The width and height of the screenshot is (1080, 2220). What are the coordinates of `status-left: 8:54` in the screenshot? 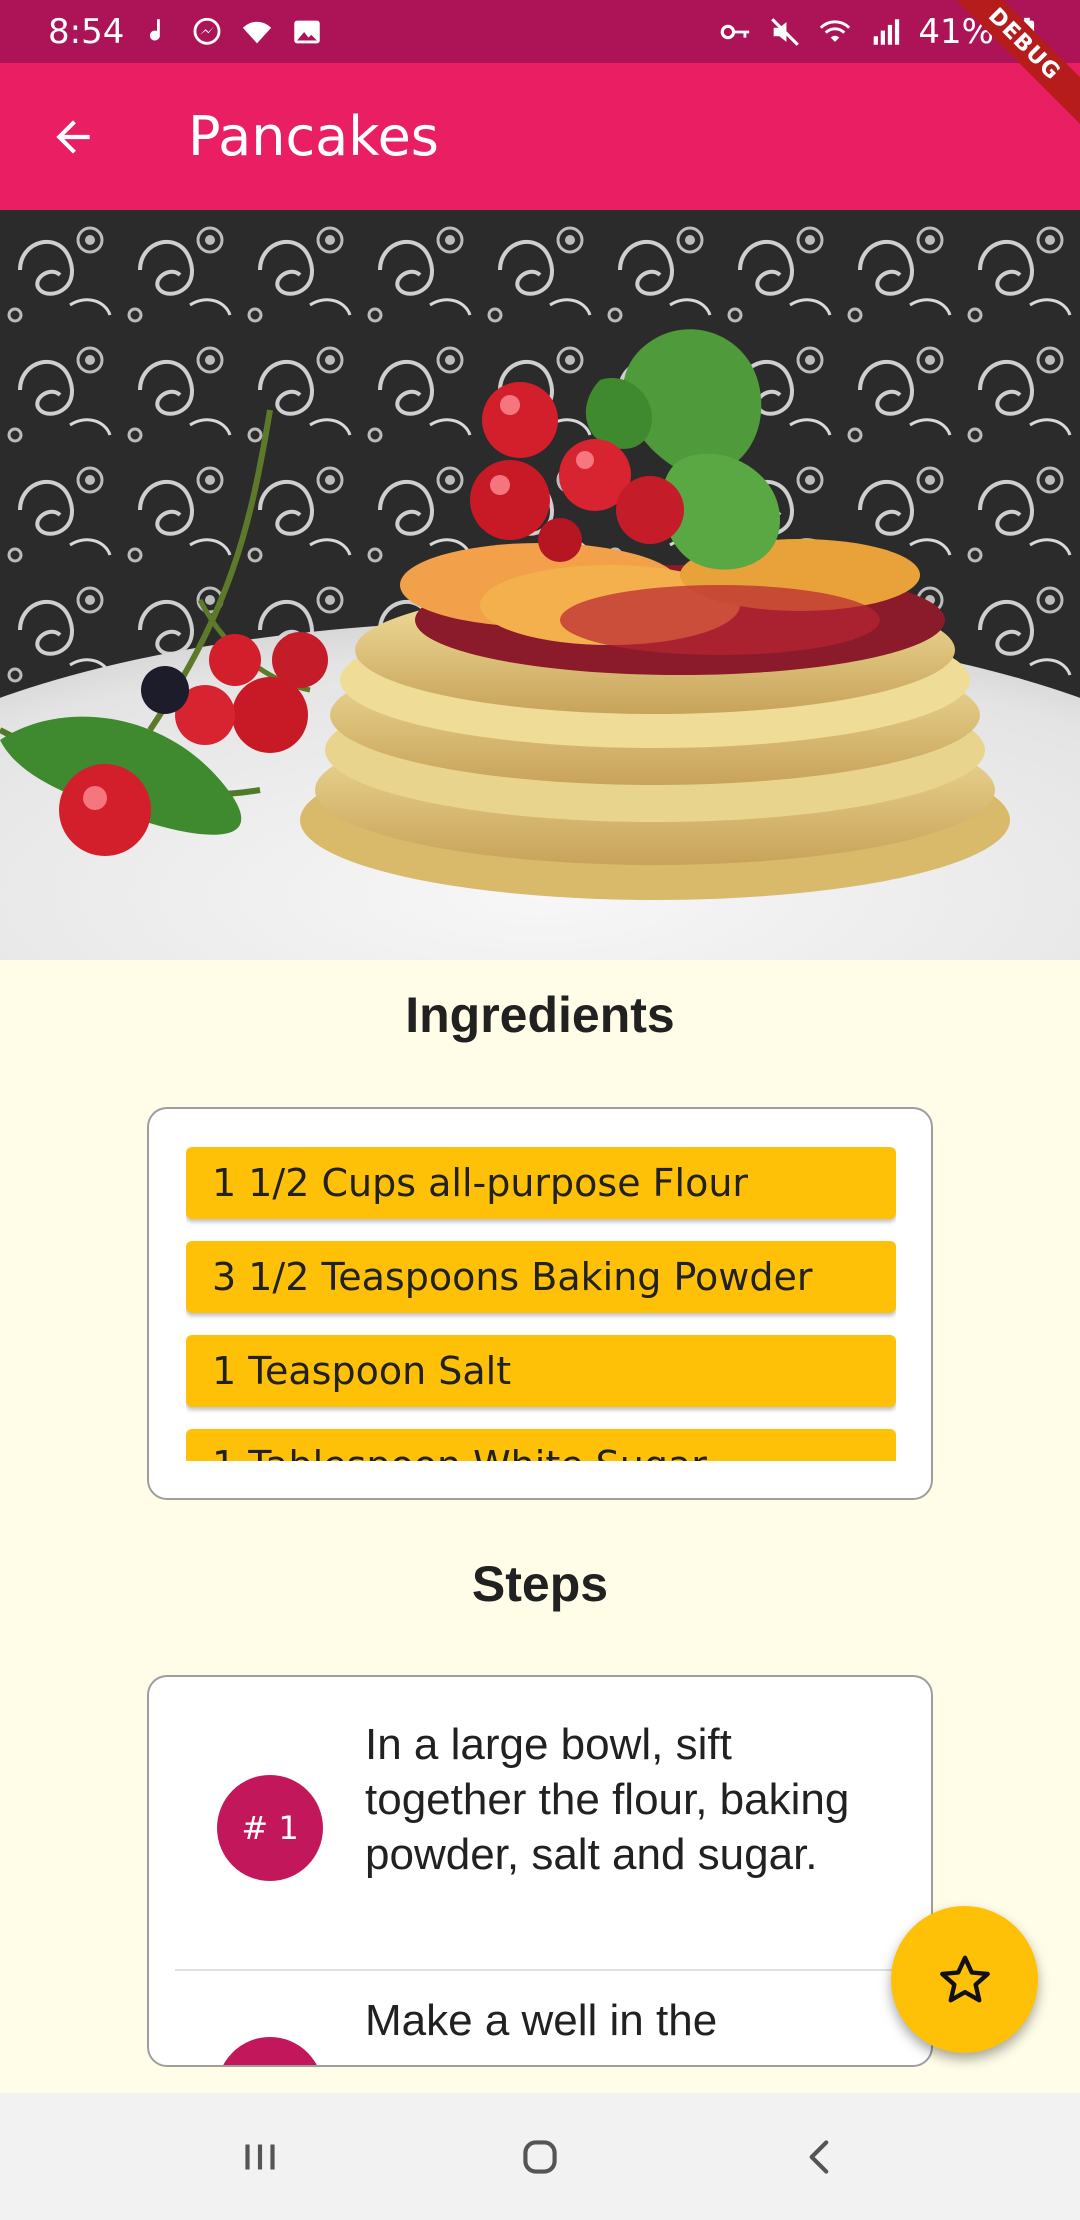 It's located at (186, 32).